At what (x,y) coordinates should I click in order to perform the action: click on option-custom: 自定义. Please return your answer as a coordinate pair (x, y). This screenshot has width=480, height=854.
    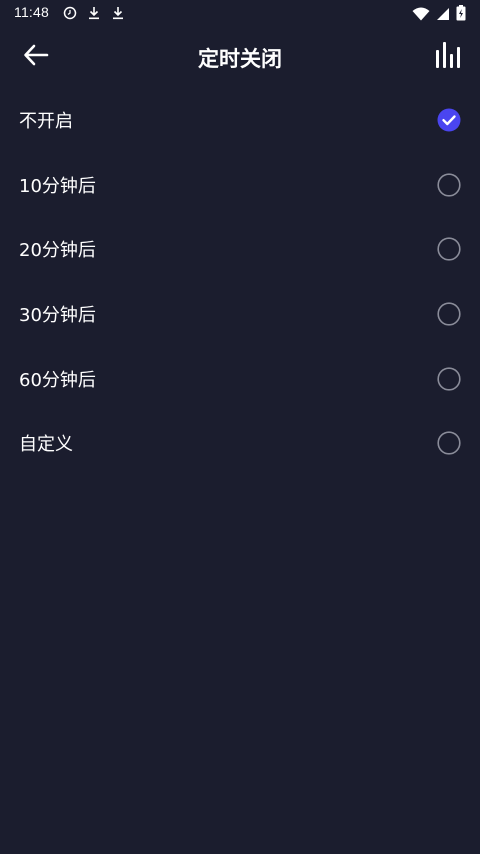
    Looking at the image, I should click on (240, 443).